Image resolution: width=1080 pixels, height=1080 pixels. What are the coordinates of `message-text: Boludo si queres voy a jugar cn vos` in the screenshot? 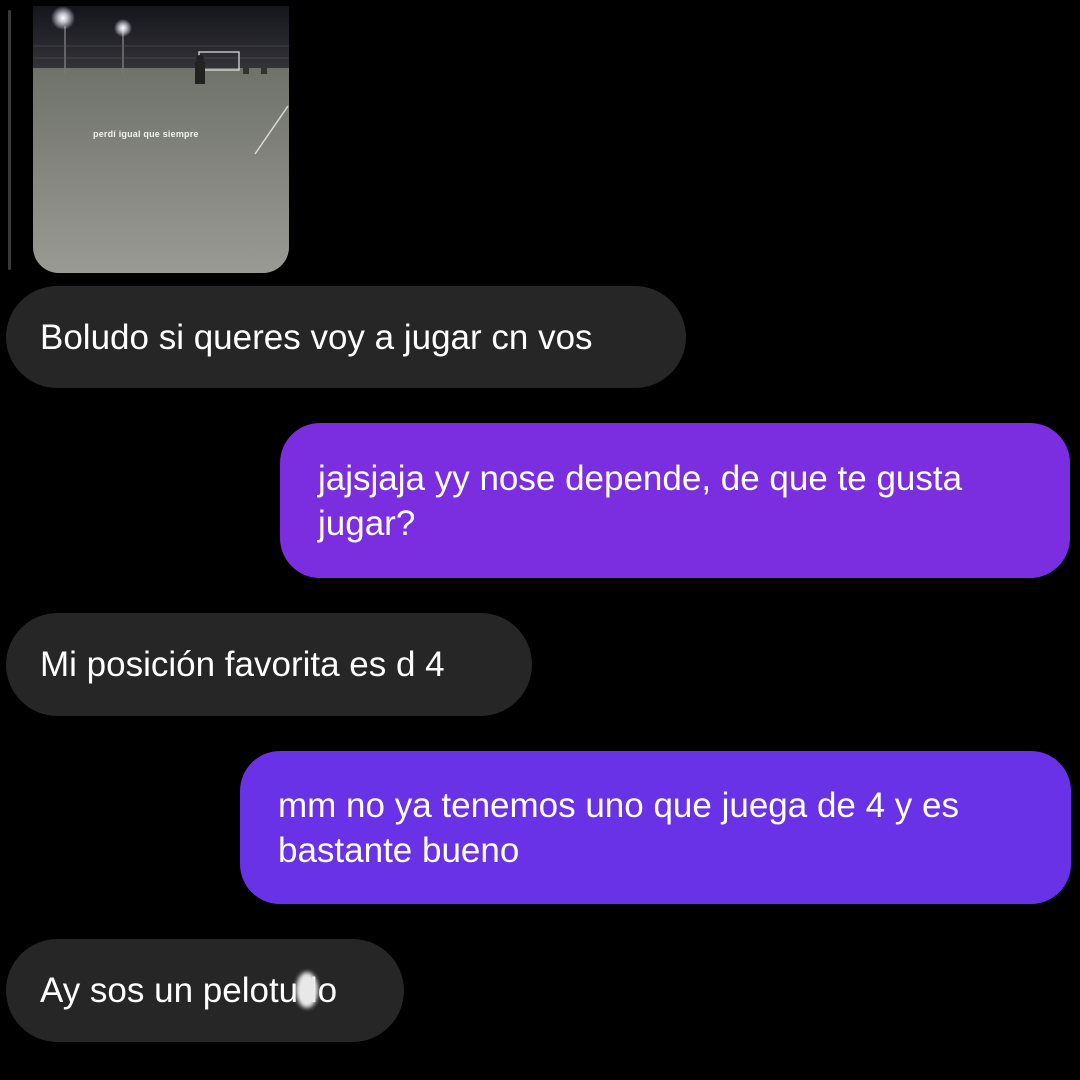 It's located at (316, 337).